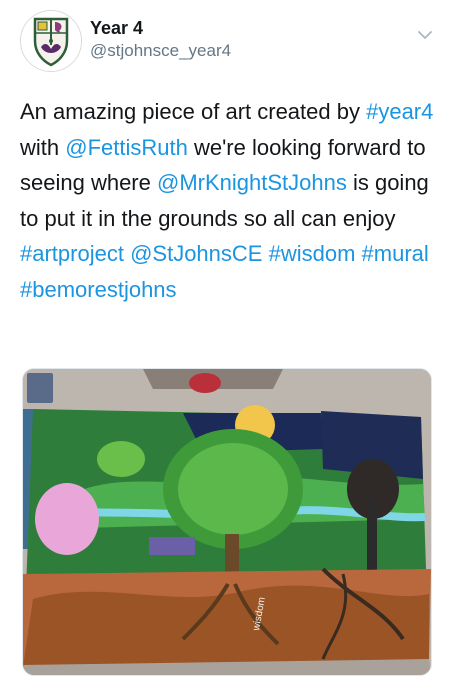 The width and height of the screenshot is (452, 690). Describe the element at coordinates (98, 289) in the screenshot. I see `hashtag-link: #bemorestjohns` at that location.